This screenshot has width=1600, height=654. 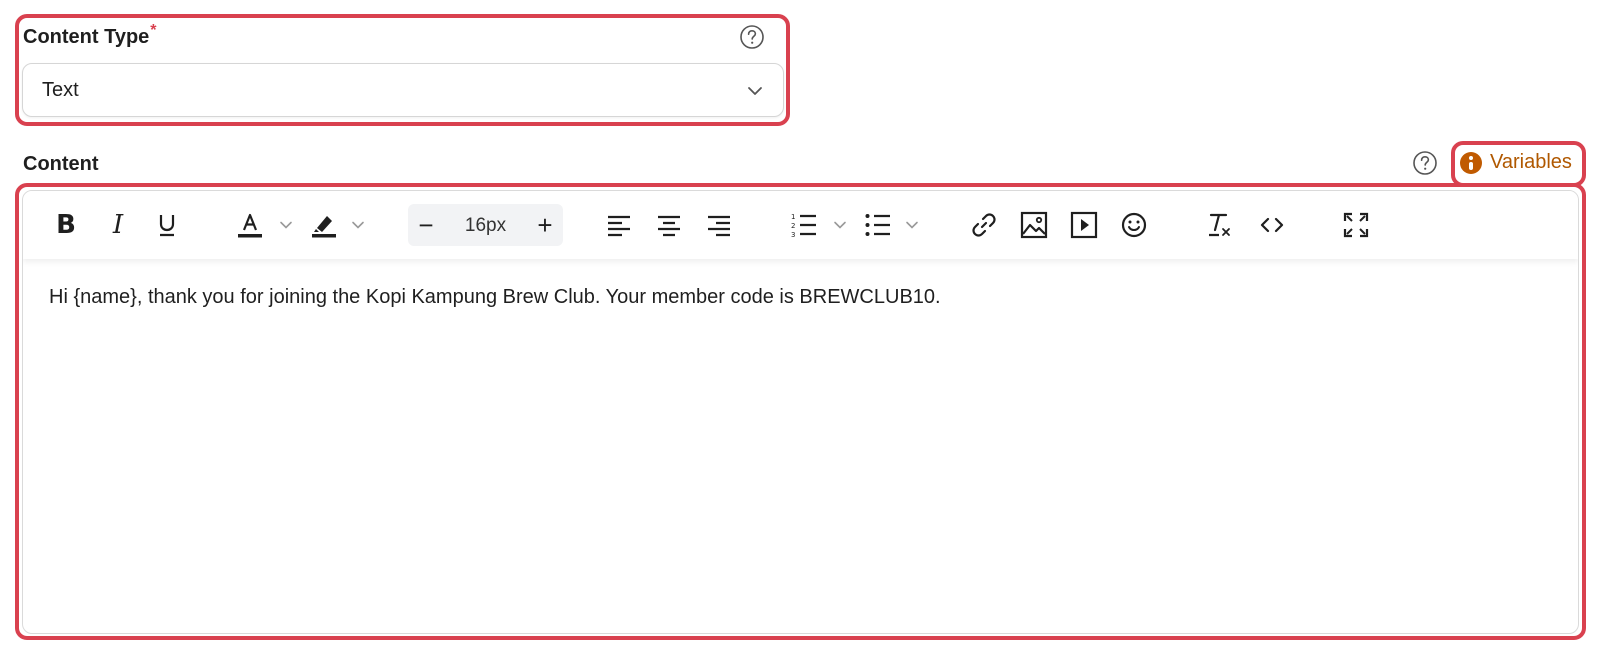 I want to click on variables-button: Variables, so click(x=1516, y=162).